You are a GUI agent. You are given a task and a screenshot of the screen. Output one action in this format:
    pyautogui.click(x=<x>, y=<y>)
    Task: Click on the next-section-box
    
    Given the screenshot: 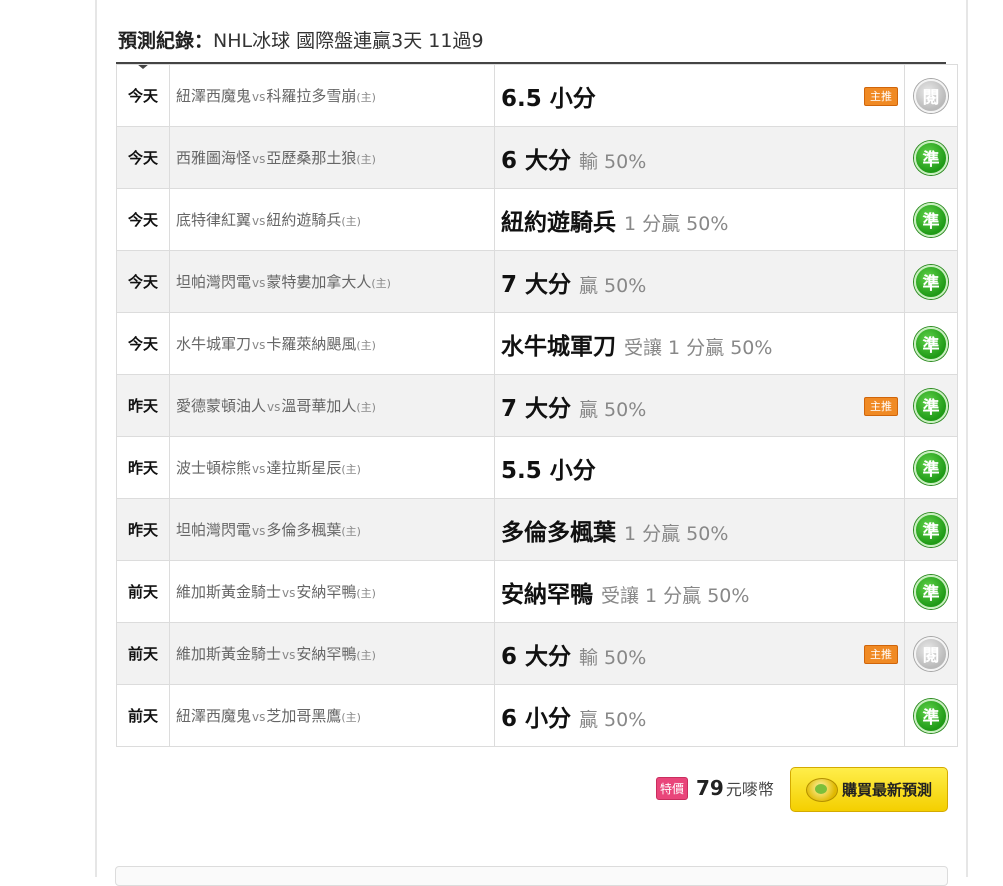 What is the action you would take?
    pyautogui.click(x=531, y=876)
    